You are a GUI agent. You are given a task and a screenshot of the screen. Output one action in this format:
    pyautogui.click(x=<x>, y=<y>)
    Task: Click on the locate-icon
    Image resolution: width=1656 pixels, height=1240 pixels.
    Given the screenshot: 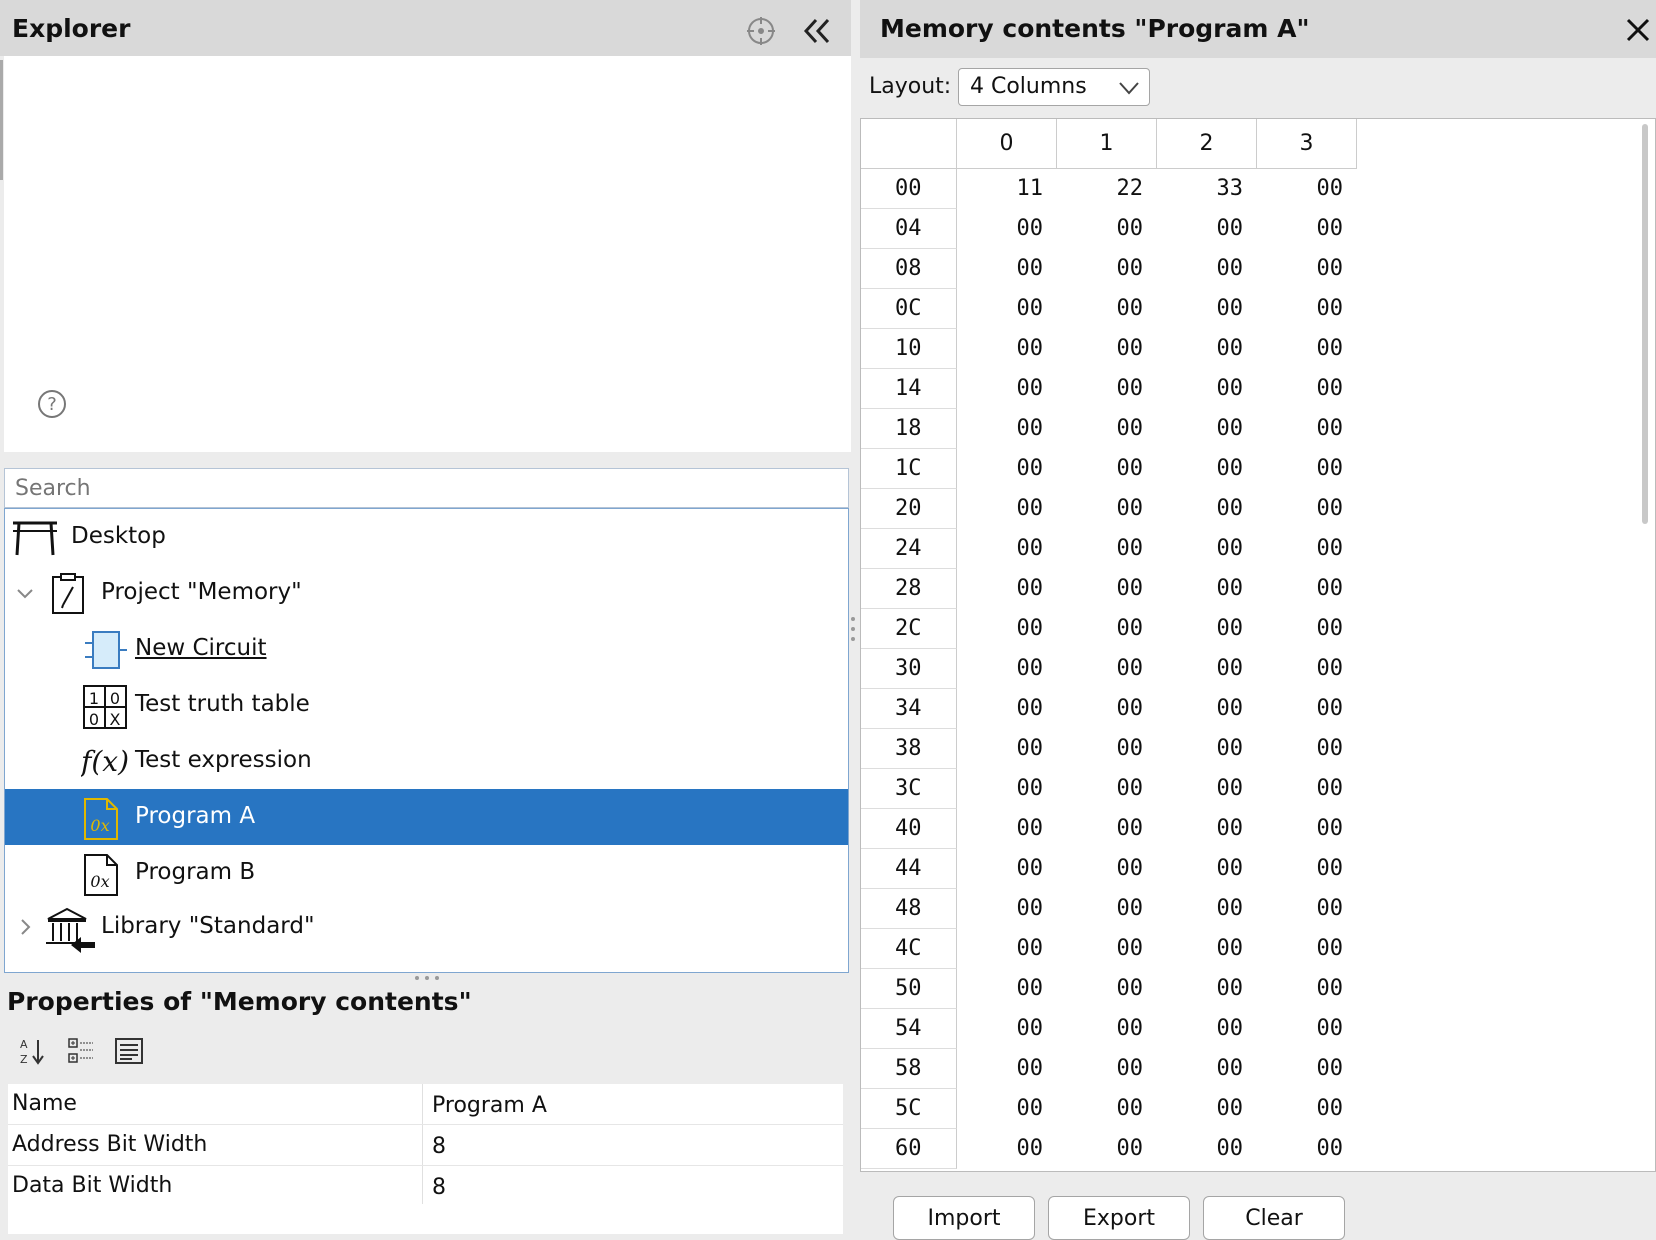 What is the action you would take?
    pyautogui.click(x=761, y=31)
    